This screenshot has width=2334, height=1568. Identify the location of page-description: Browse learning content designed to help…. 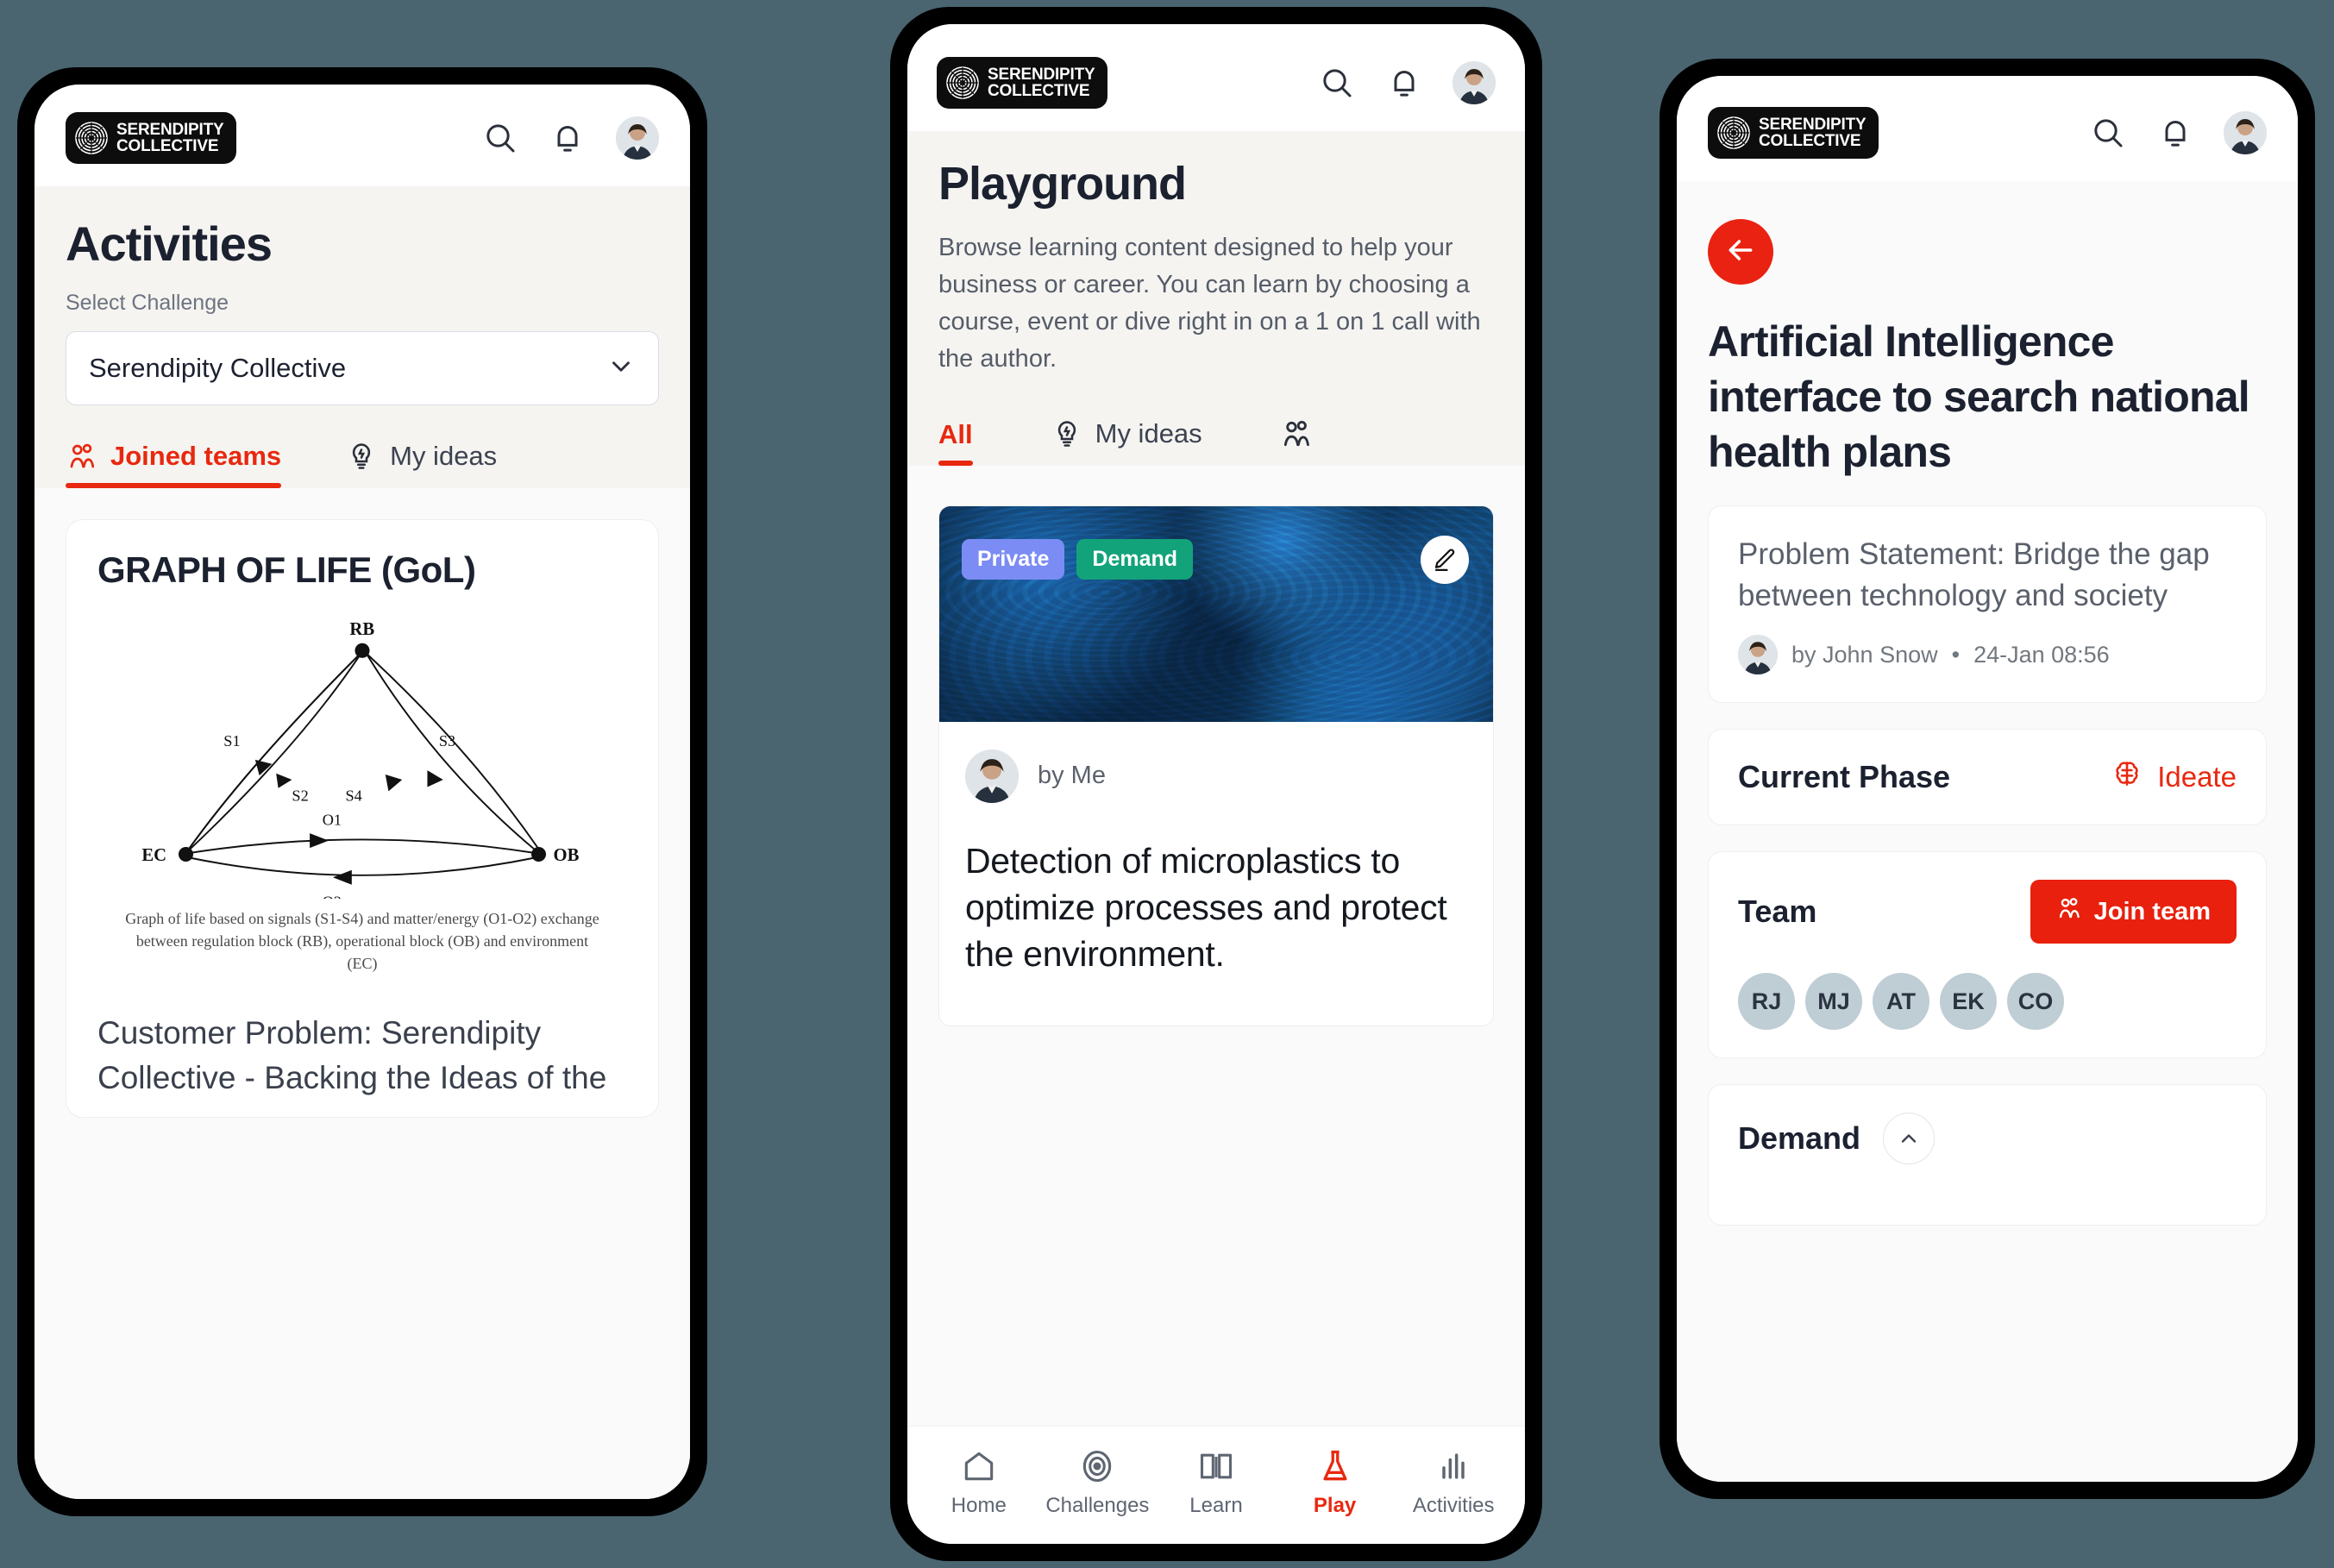
(1210, 303).